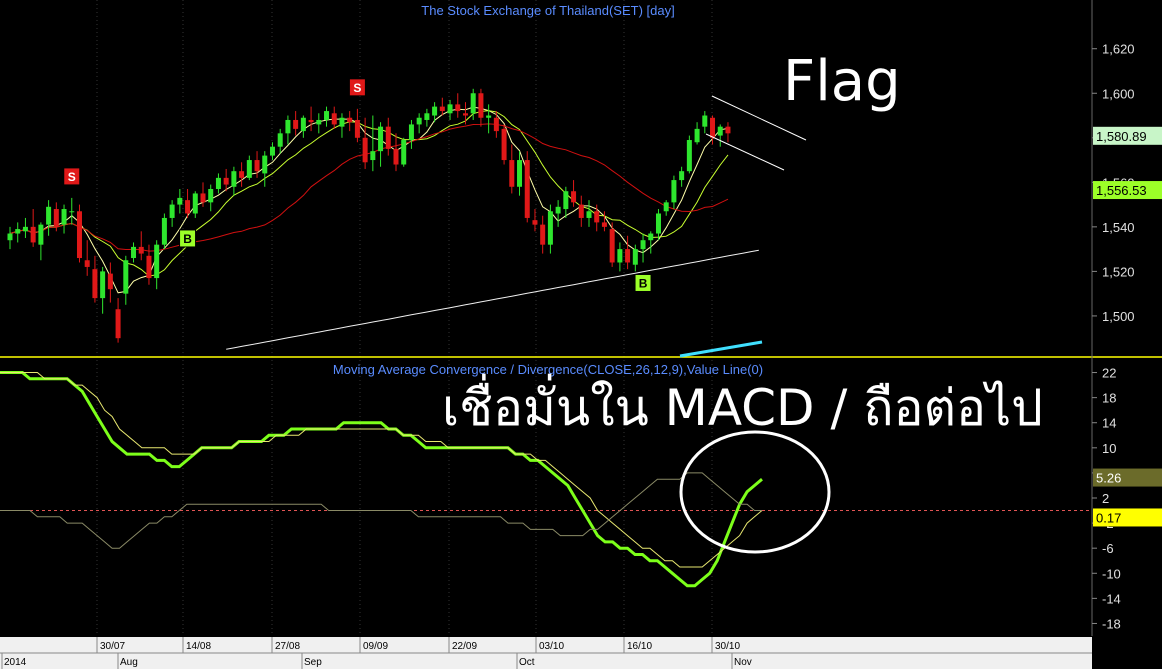  What do you see at coordinates (129, 662) in the screenshot?
I see `month-tick-label: Aug` at bounding box center [129, 662].